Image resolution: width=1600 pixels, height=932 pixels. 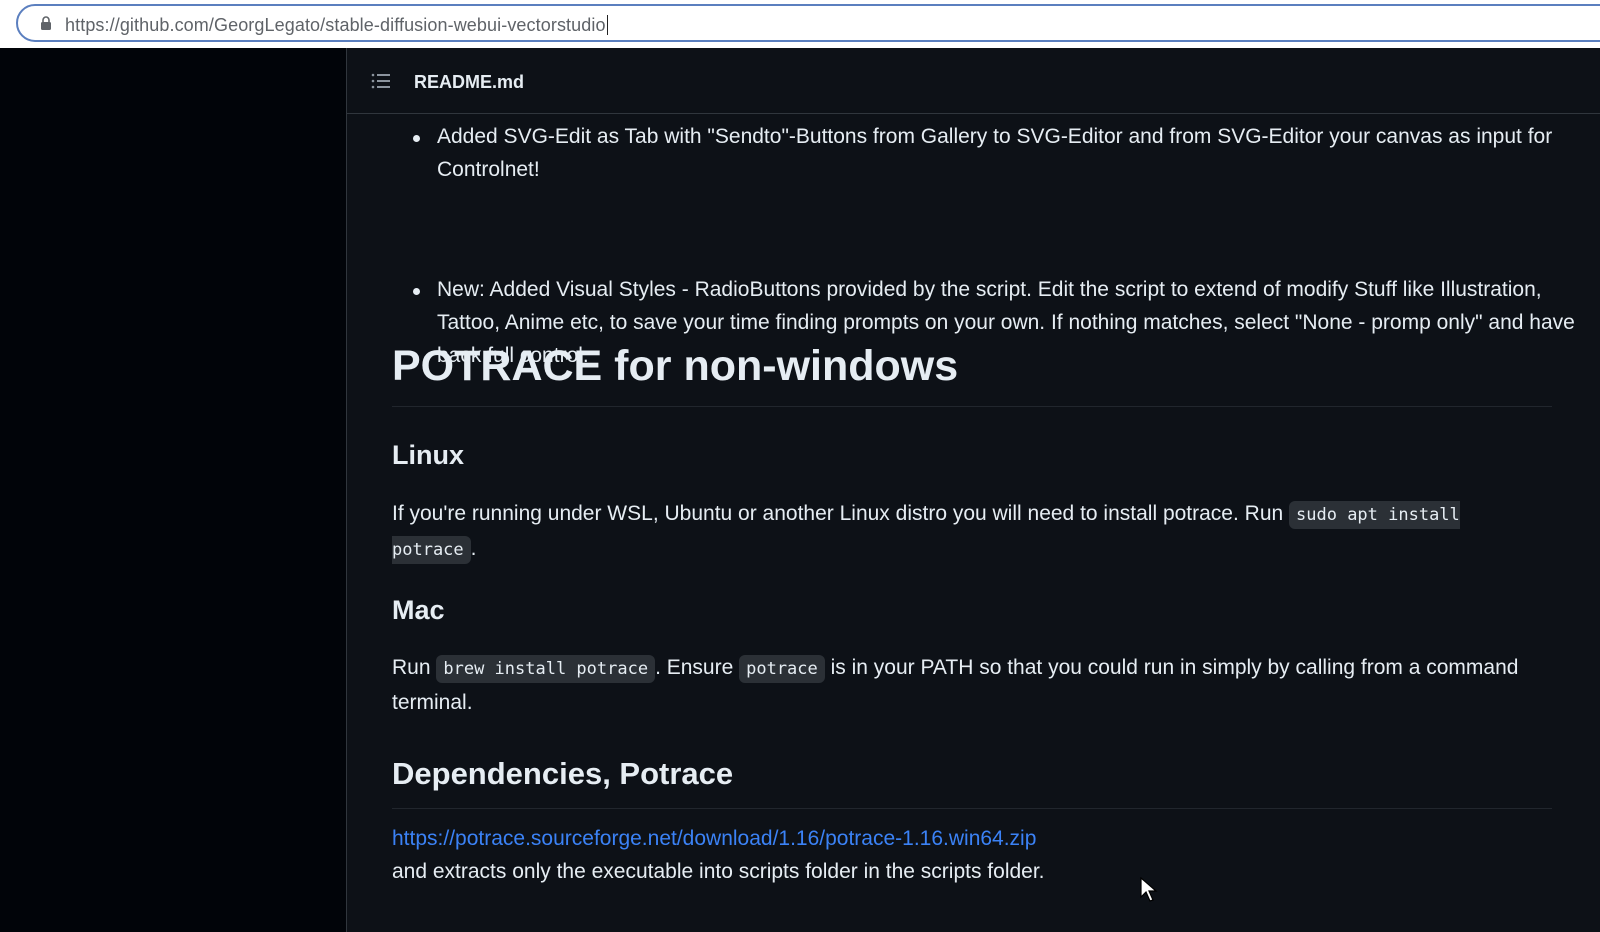 What do you see at coordinates (1149, 889) in the screenshot?
I see `mouse-cursor-icon` at bounding box center [1149, 889].